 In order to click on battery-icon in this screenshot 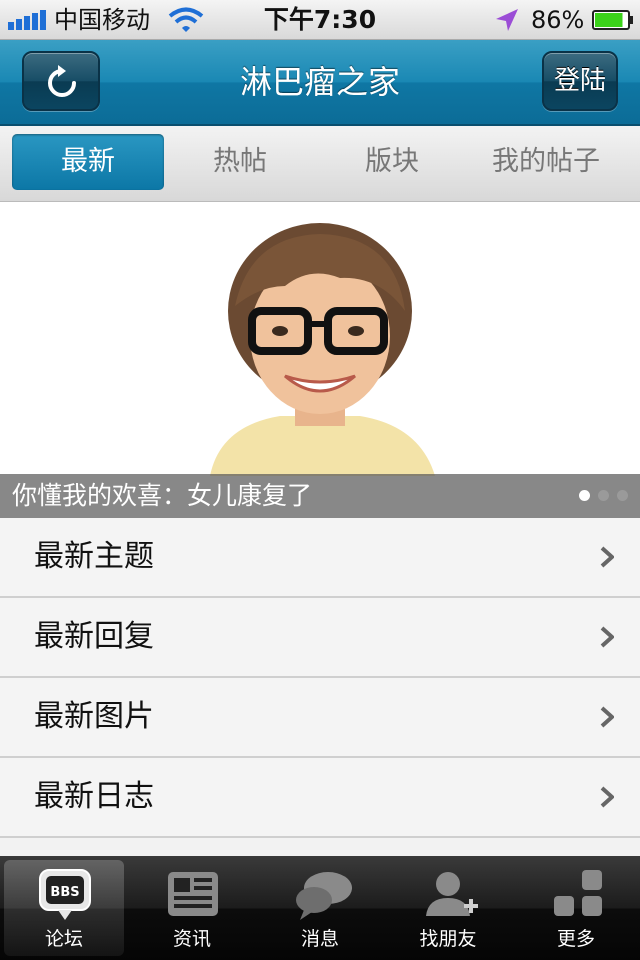, I will do `click(612, 20)`.